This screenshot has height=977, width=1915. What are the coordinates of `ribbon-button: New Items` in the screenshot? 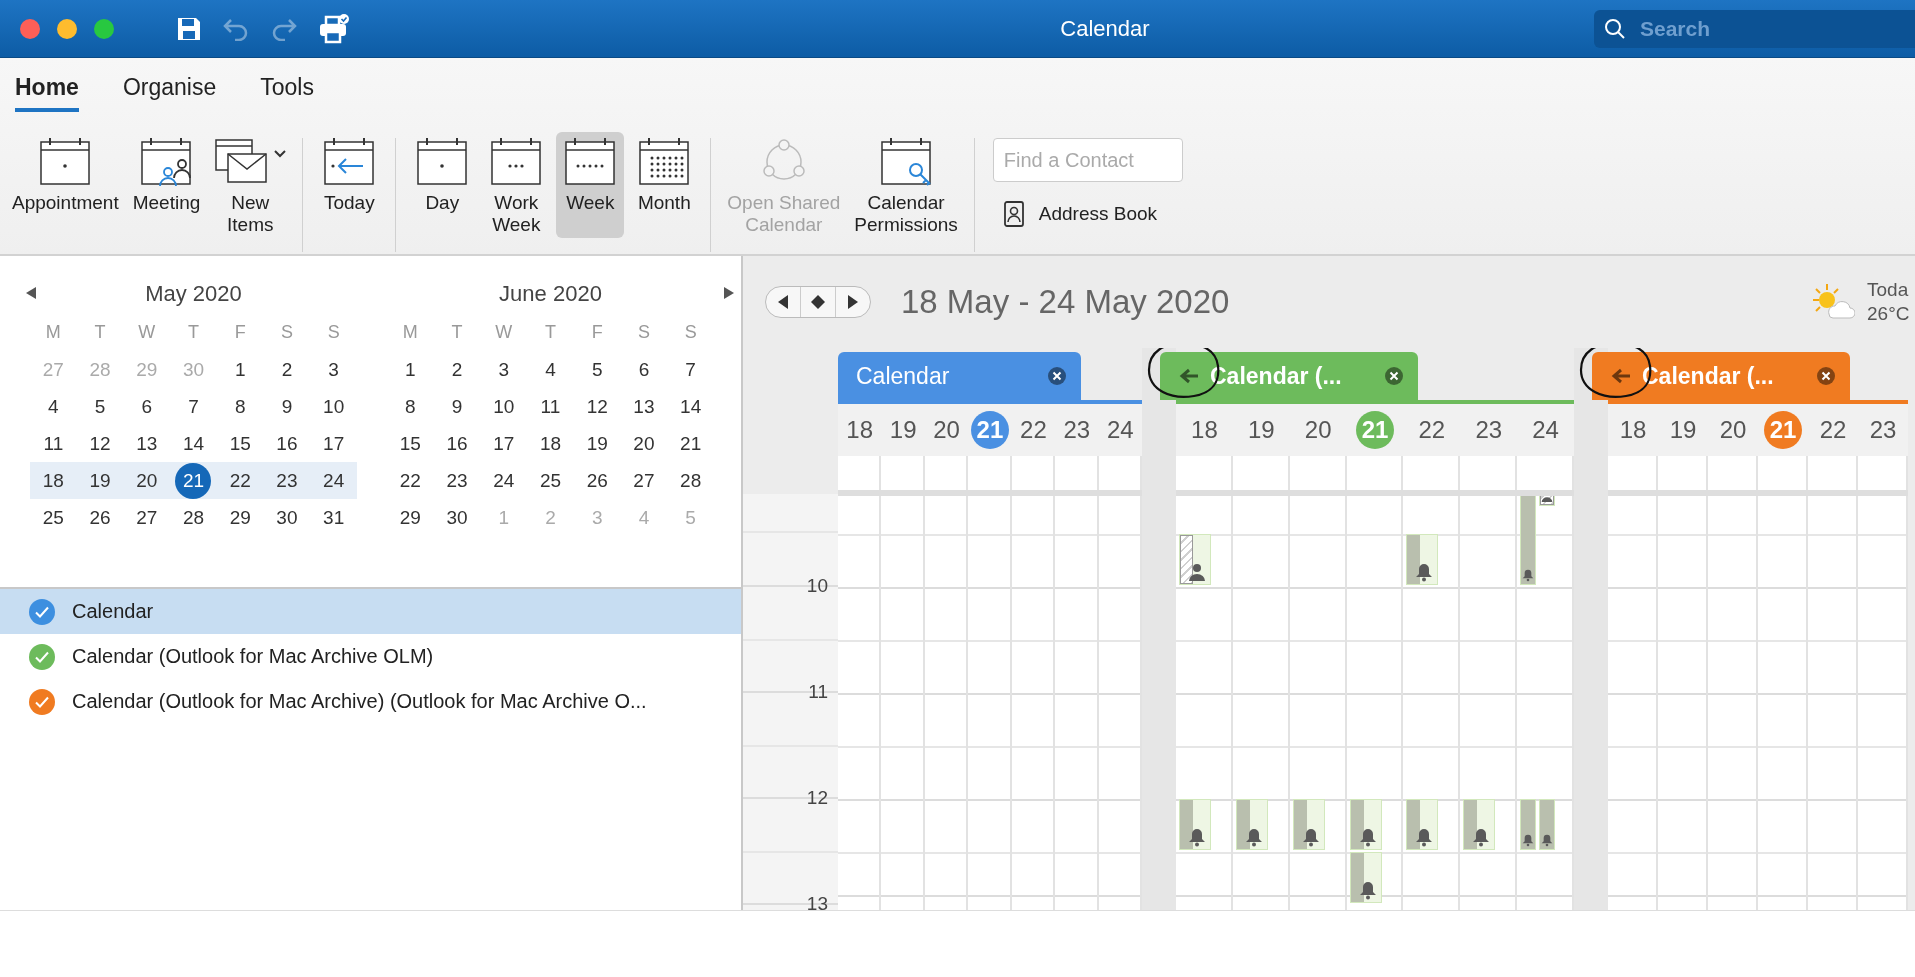 It's located at (250, 185).